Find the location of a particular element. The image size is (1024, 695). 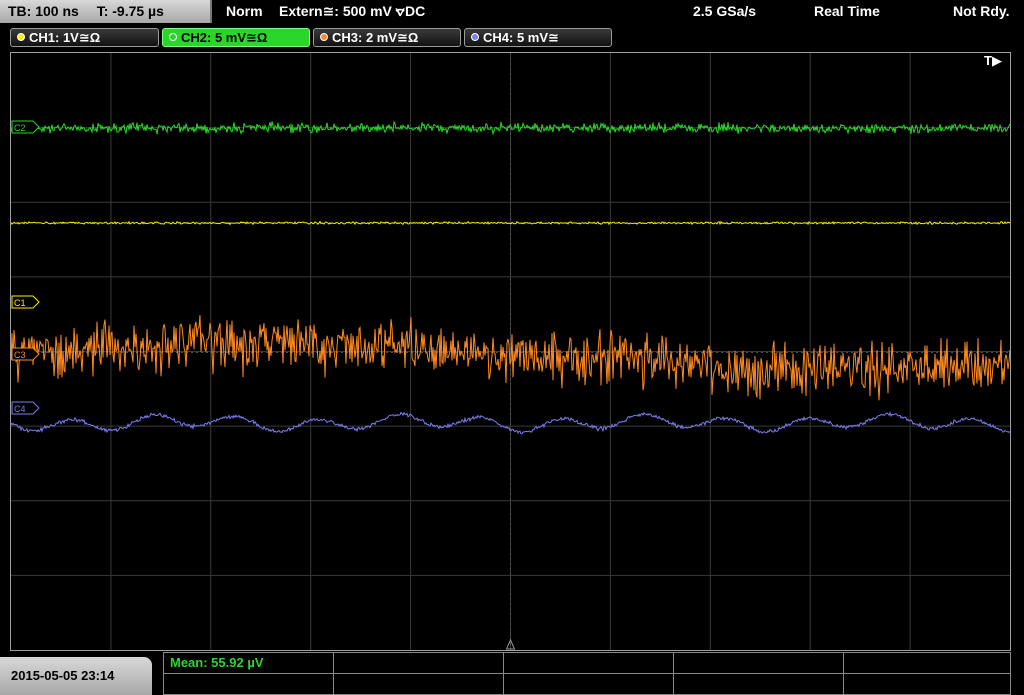

ground-level-icon-ch2: C2 is located at coordinates (25, 127).